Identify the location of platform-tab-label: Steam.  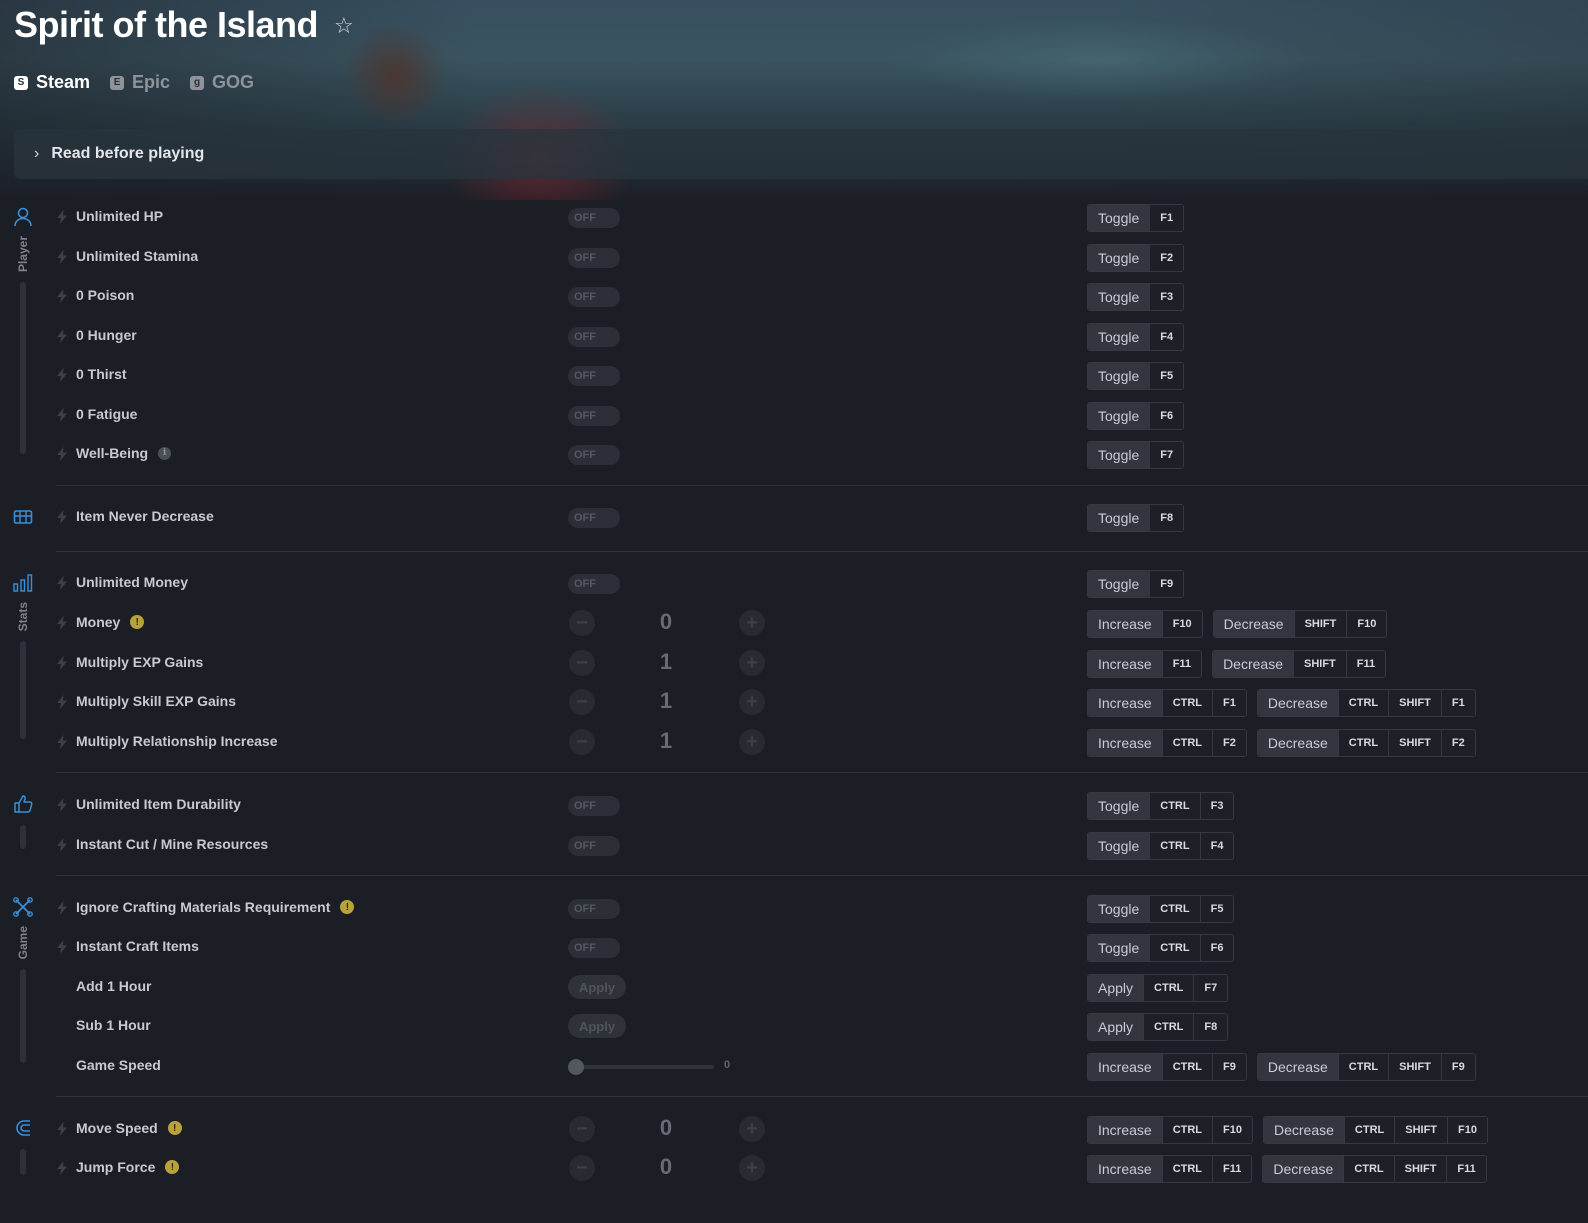
(63, 82).